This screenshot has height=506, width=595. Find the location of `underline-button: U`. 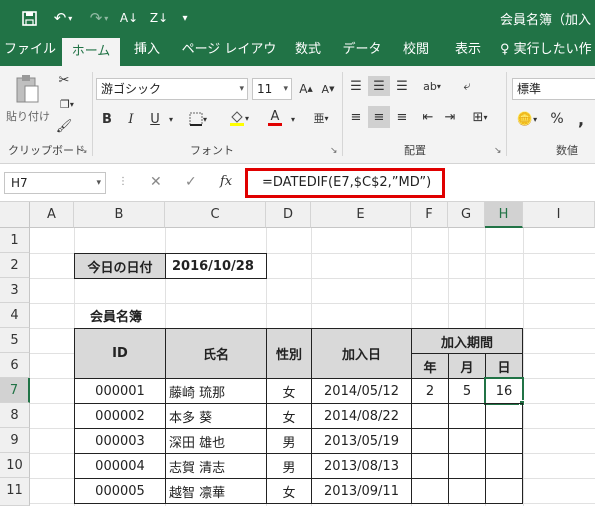

underline-button: U is located at coordinates (155, 119).